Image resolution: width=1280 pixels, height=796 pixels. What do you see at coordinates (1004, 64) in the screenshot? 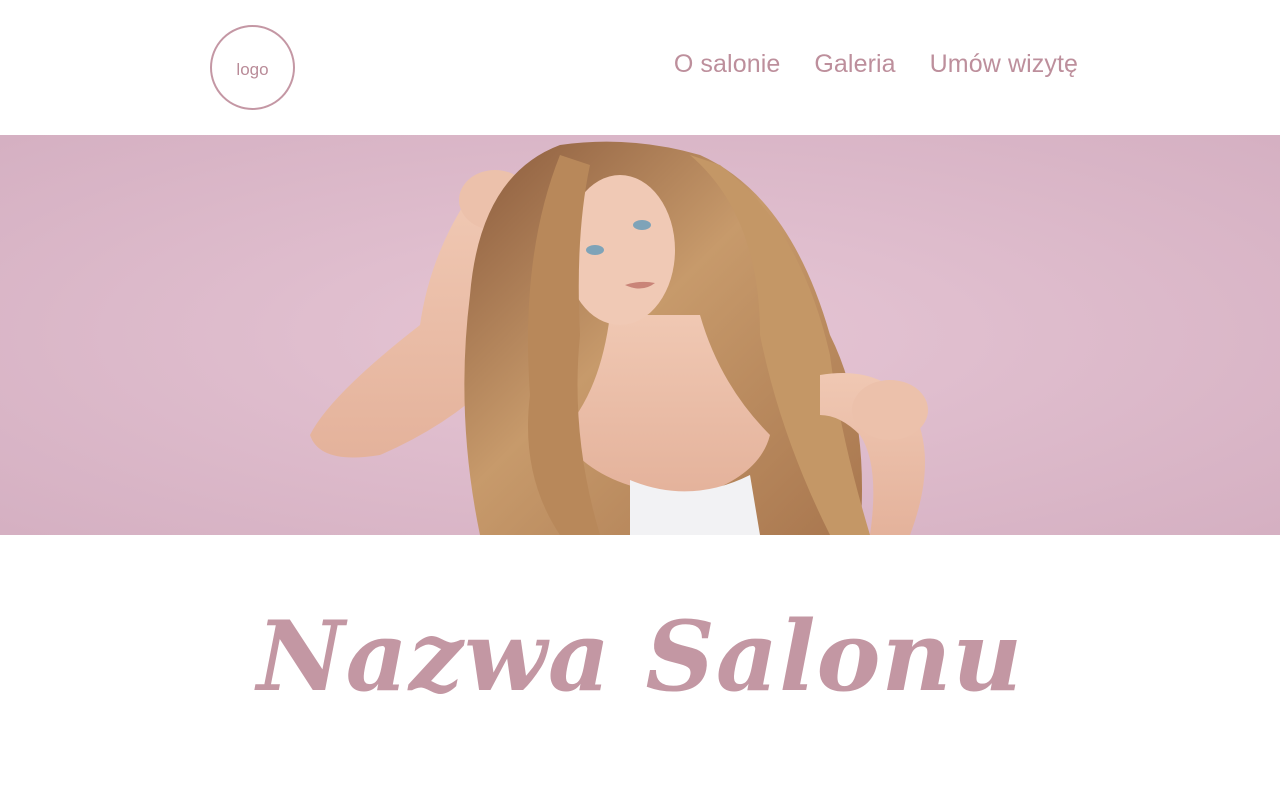
I see `nav-link-booking: Umów wizytę` at bounding box center [1004, 64].